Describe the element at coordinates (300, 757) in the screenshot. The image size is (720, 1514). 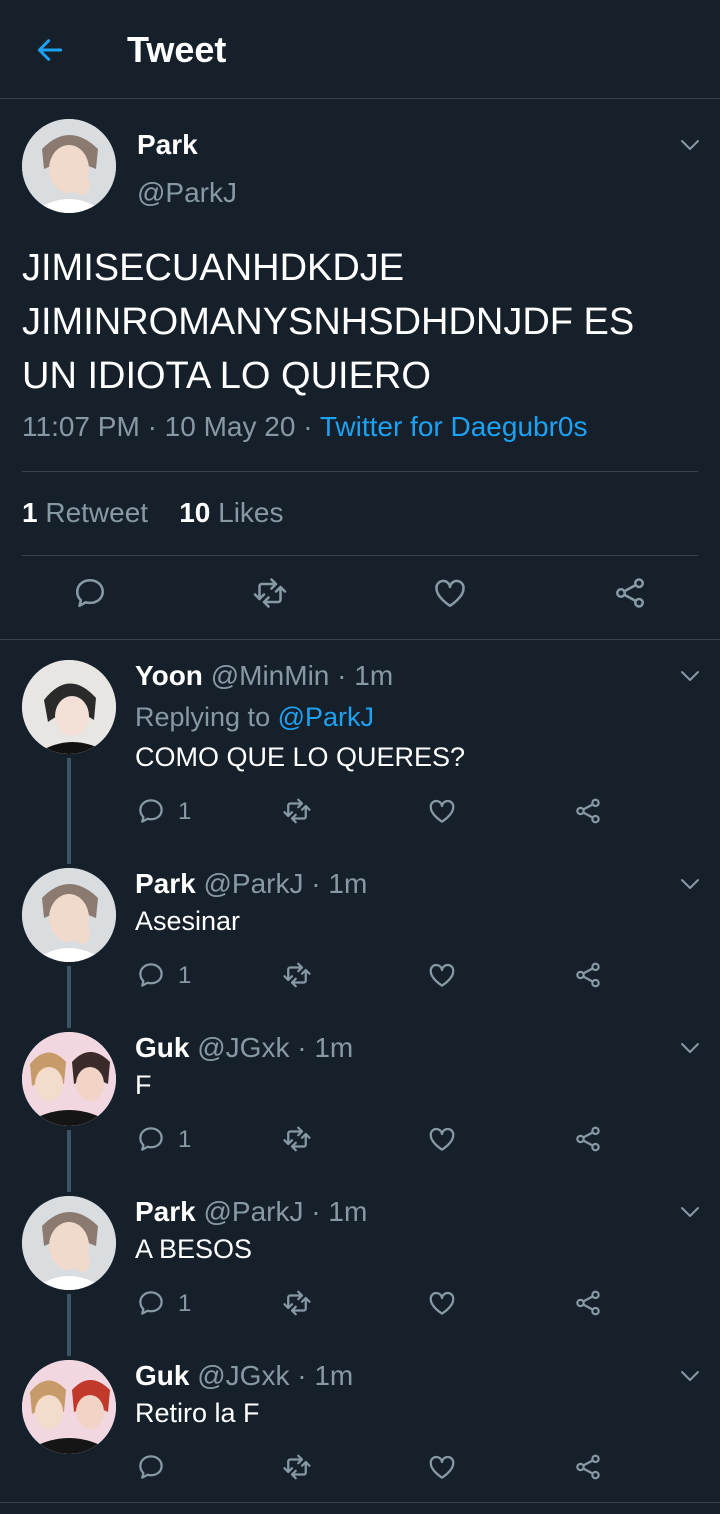
I see `reply-text: COMO QUE LO QUERES?` at that location.